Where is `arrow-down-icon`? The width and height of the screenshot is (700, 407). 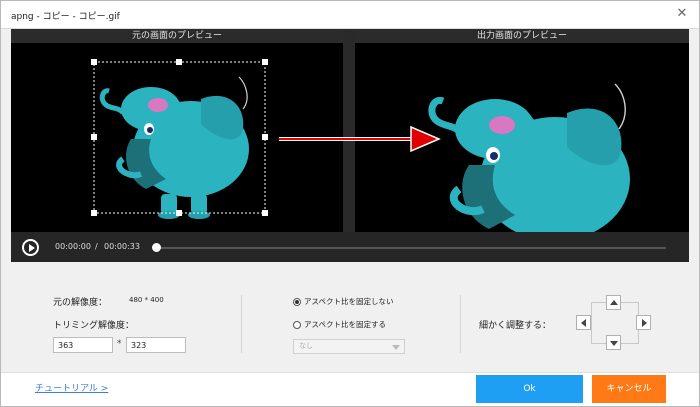 arrow-down-icon is located at coordinates (613, 342).